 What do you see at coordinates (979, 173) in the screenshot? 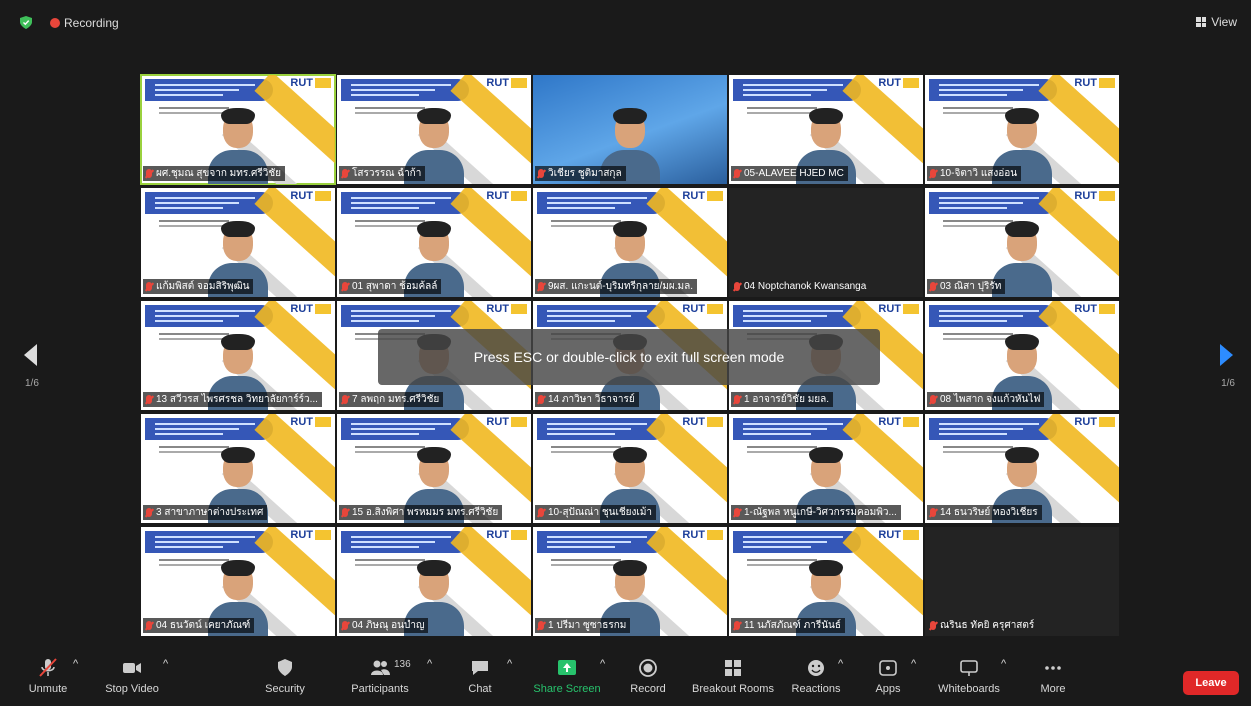
I see `participant-name: 10-จิตาวิ แสงอ่อน` at bounding box center [979, 173].